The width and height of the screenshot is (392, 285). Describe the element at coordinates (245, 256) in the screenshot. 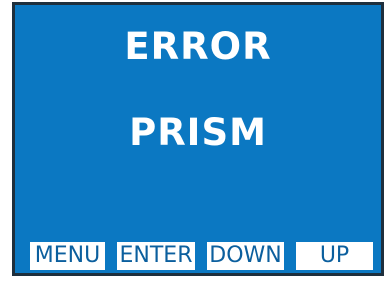

I see `down-softkey: DOWN` at that location.